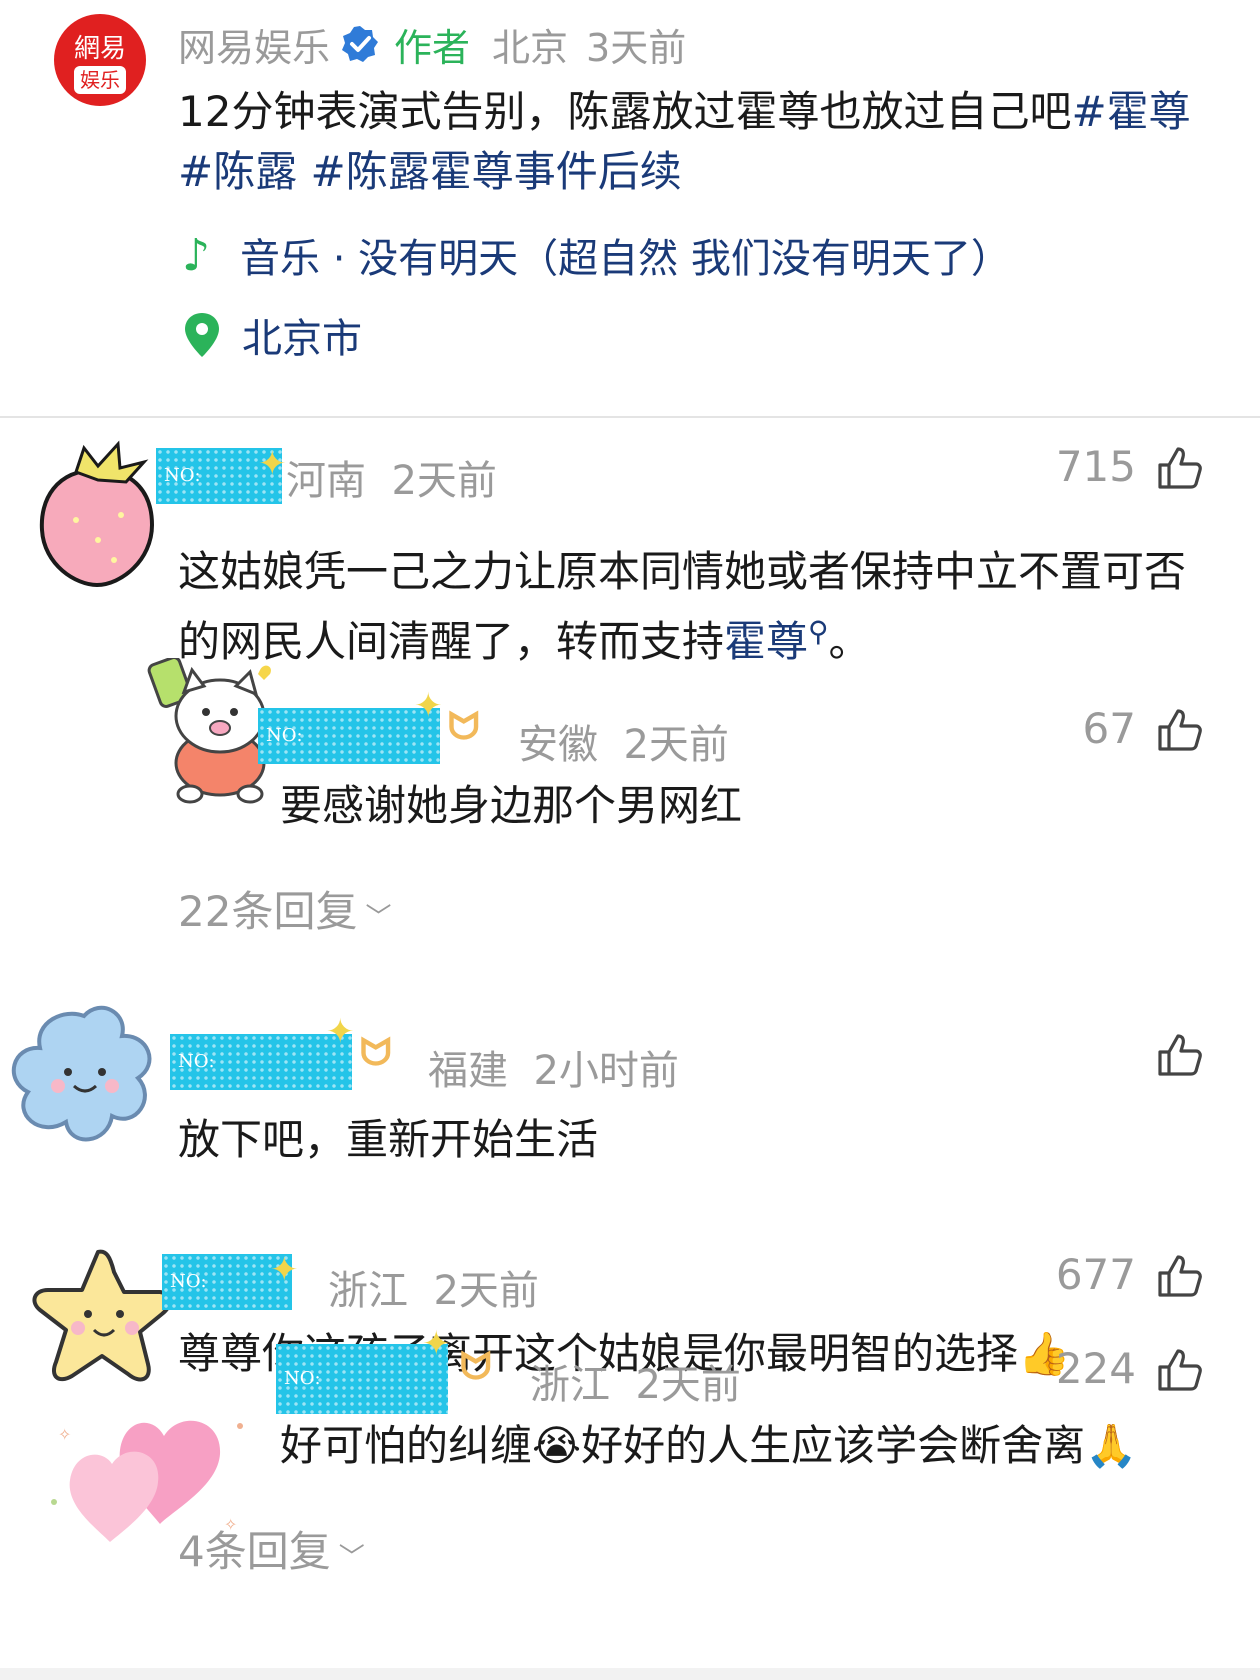  I want to click on like-count: 677, so click(1095, 1274).